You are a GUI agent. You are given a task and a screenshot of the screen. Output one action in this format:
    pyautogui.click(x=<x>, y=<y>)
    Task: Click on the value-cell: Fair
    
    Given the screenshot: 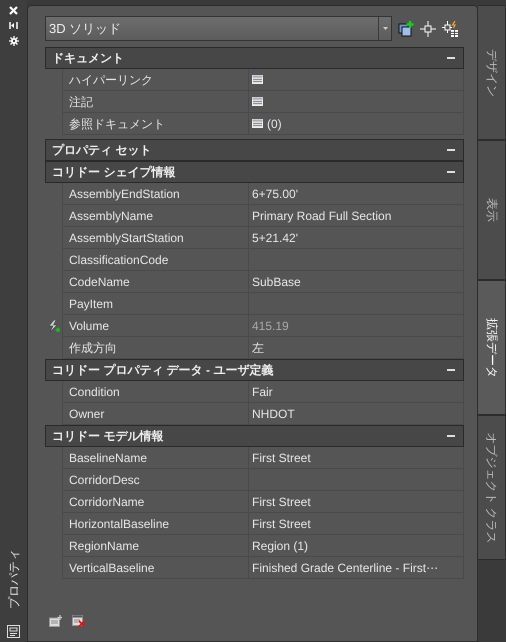 What is the action you would take?
    pyautogui.click(x=356, y=392)
    